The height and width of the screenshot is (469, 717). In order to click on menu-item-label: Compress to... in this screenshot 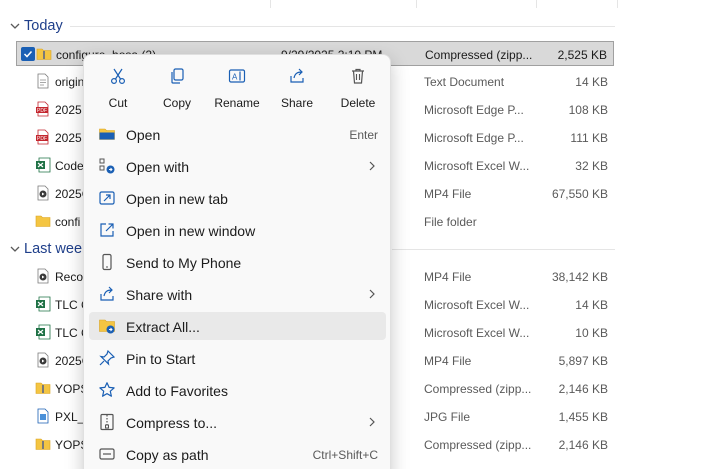, I will do `click(172, 423)`.